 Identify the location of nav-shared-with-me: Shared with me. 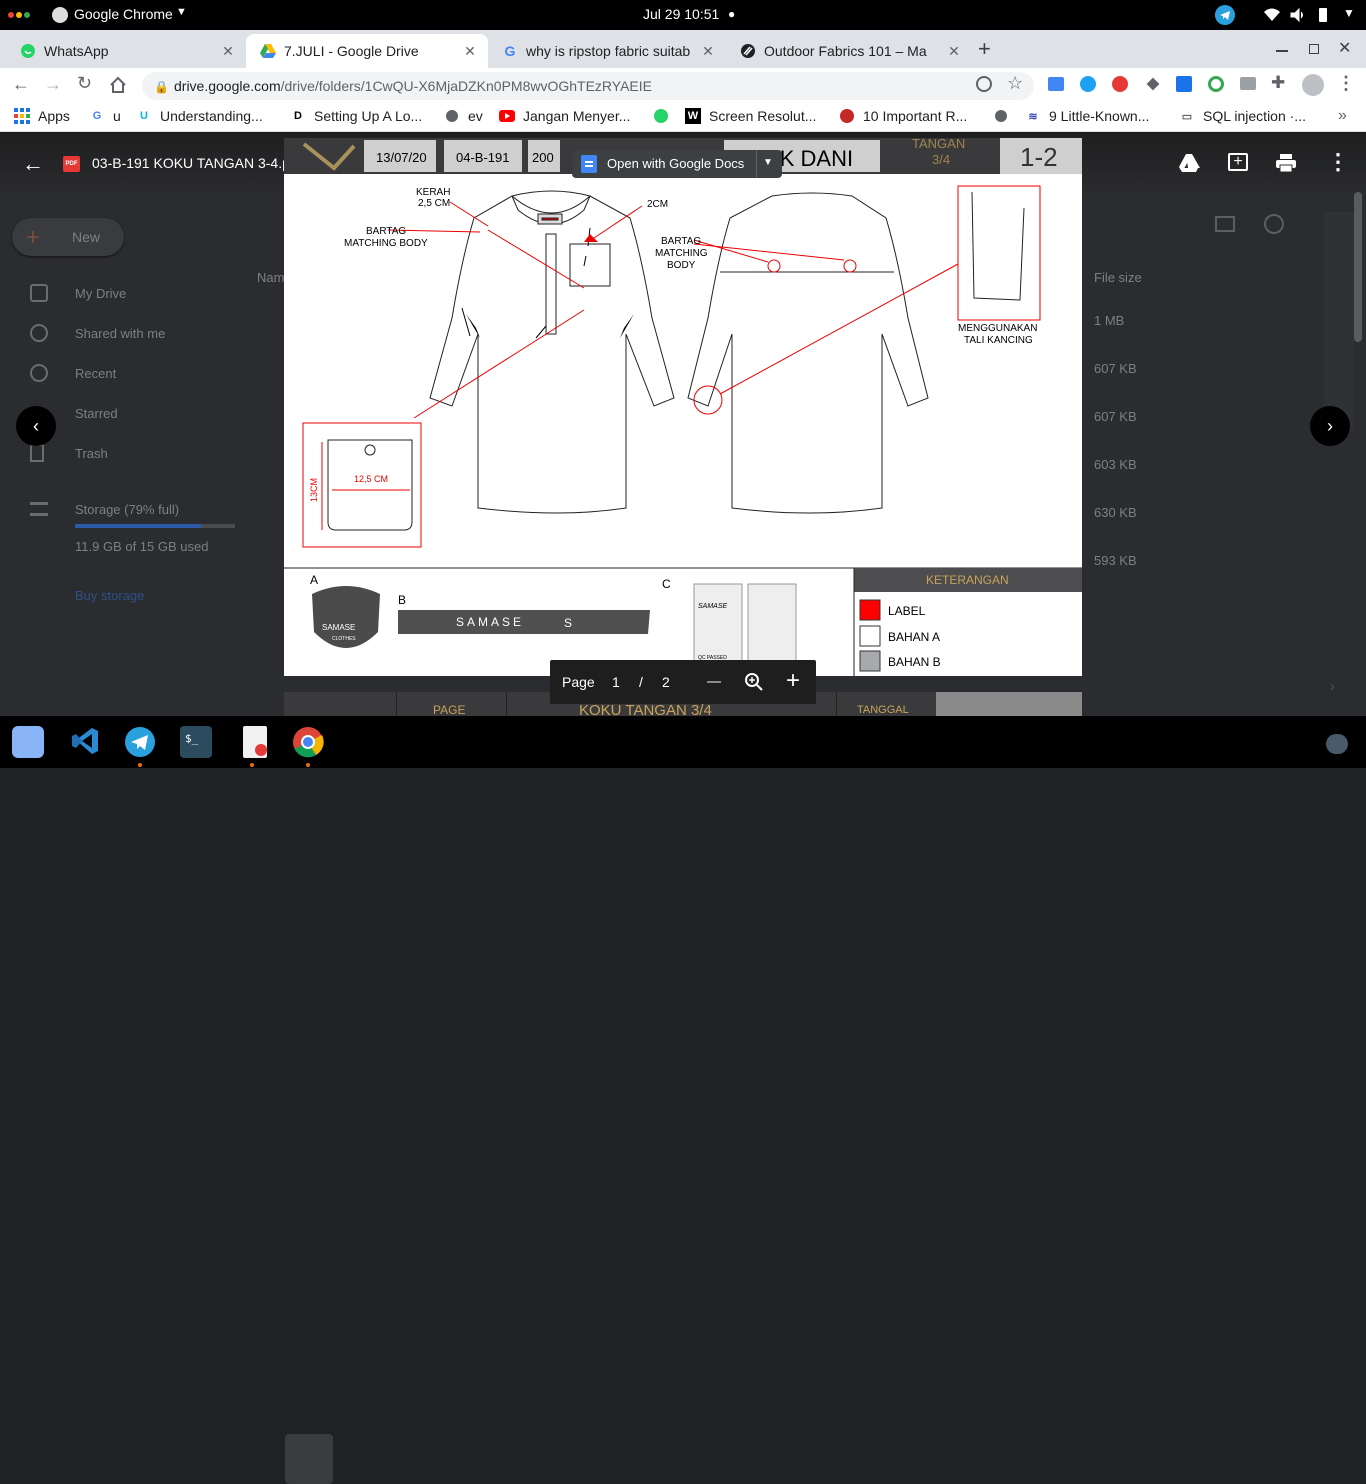
(120, 333).